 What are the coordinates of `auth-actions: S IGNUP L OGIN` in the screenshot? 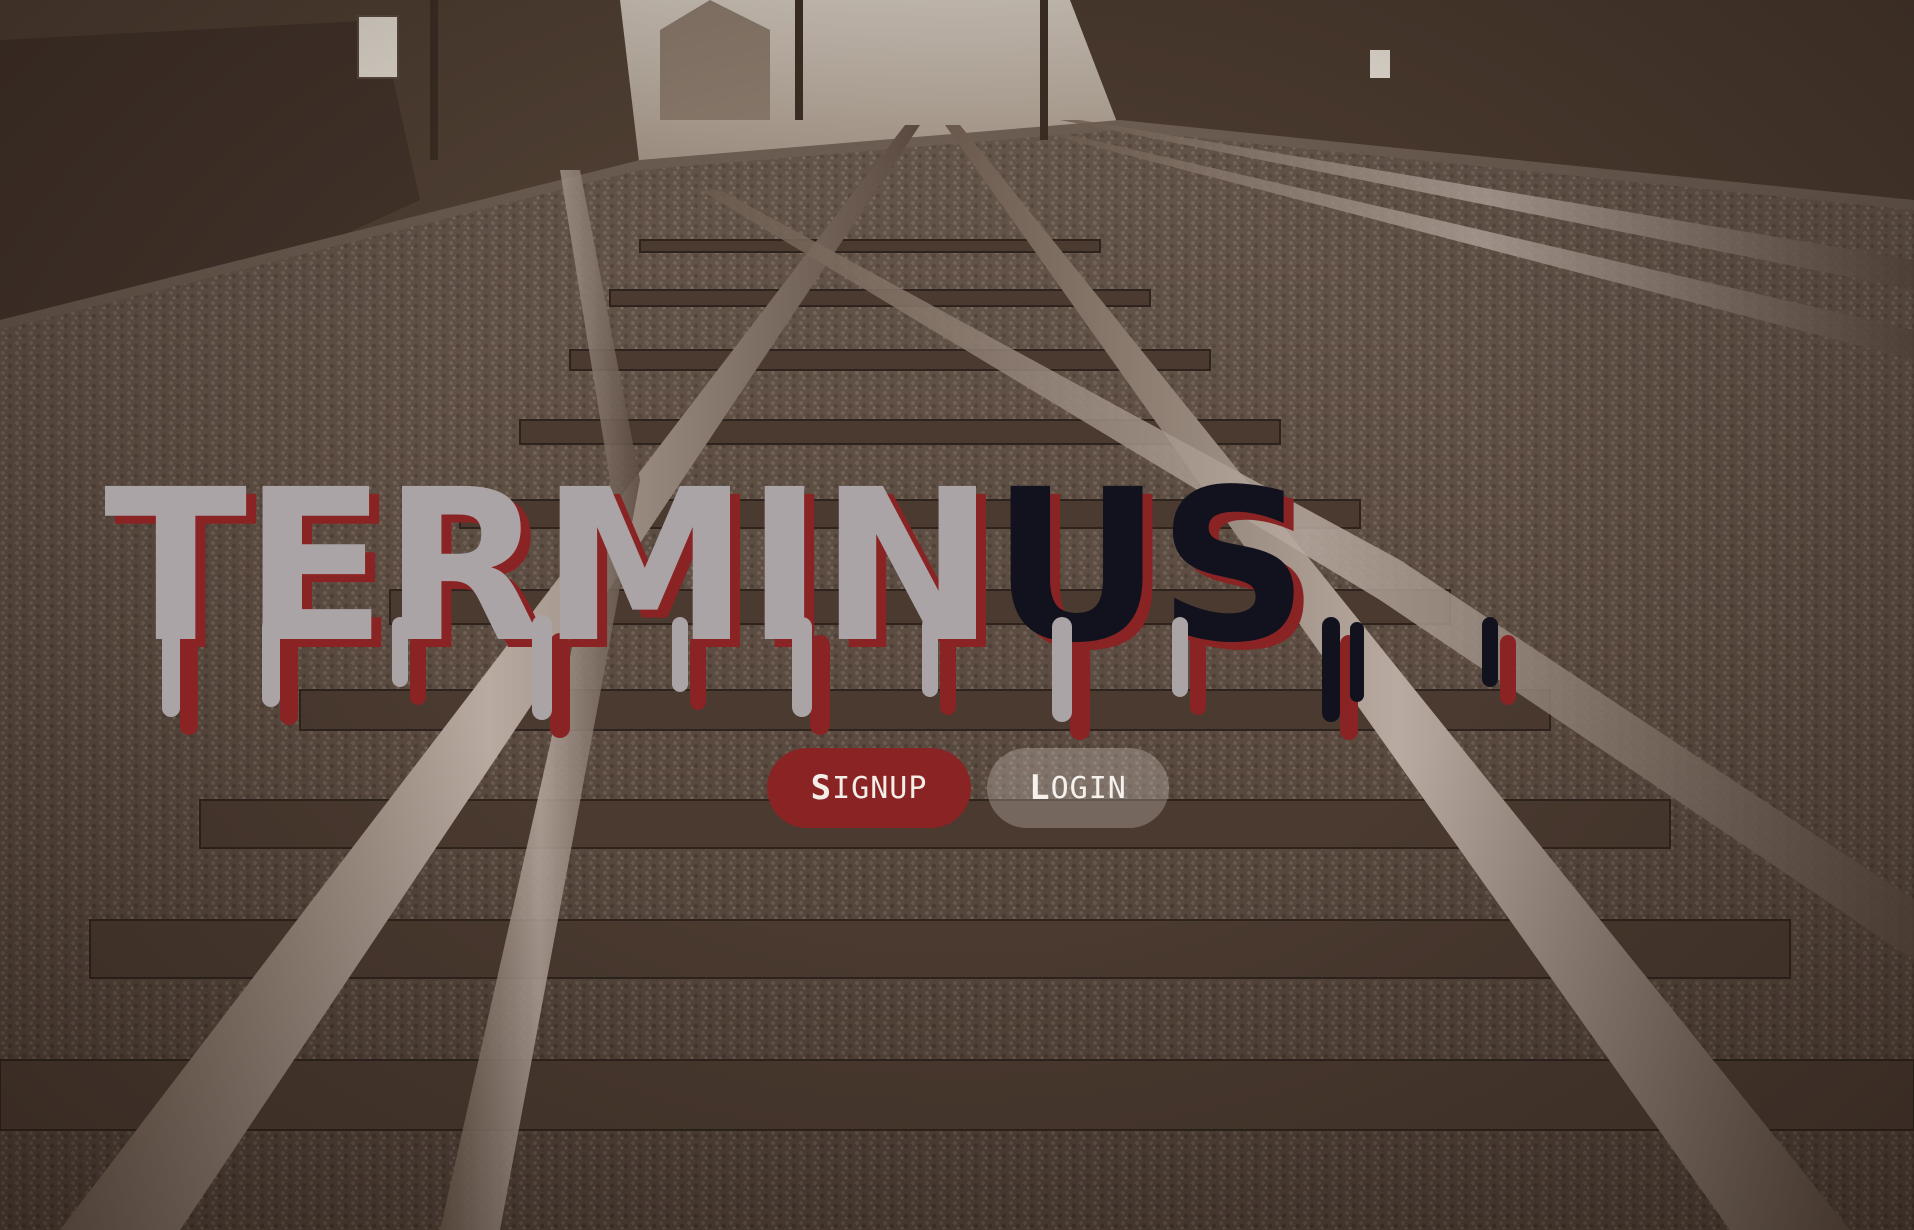 It's located at (968, 788).